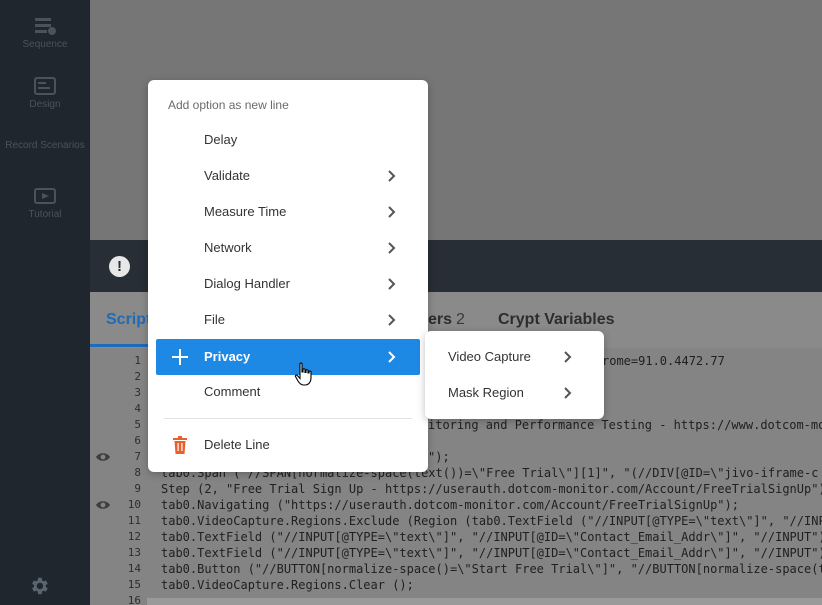 The image size is (822, 605). Describe the element at coordinates (134, 520) in the screenshot. I see `line-number: 11` at that location.